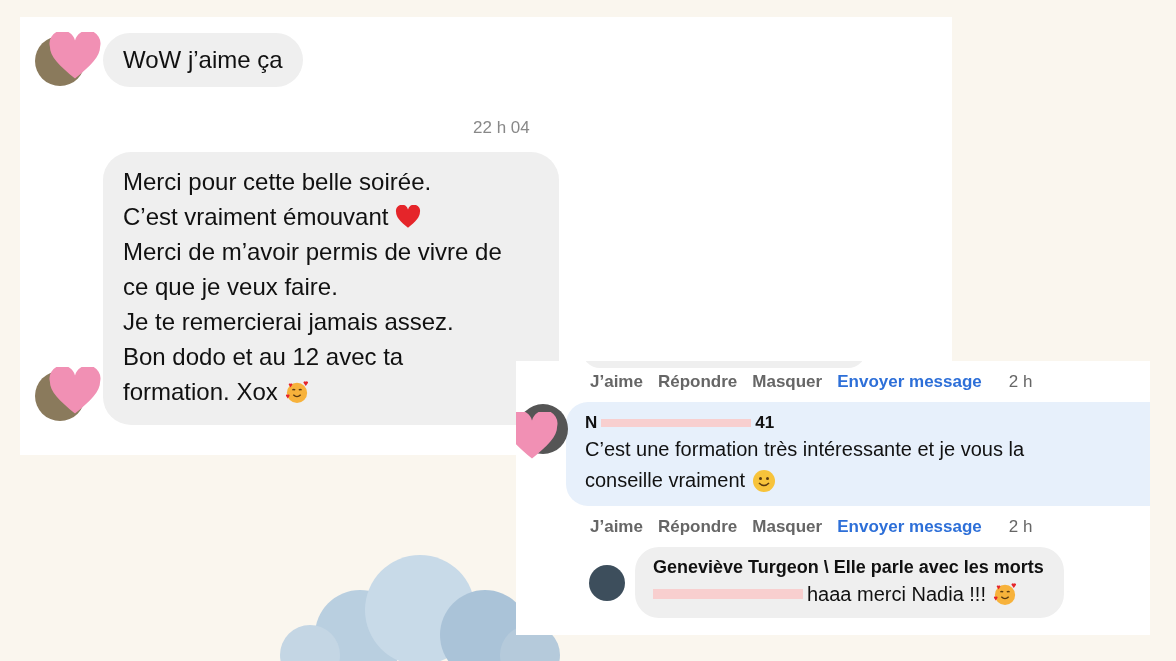 The width and height of the screenshot is (1176, 661). Describe the element at coordinates (665, 480) in the screenshot. I see `comment-text: conseille vraiment` at that location.